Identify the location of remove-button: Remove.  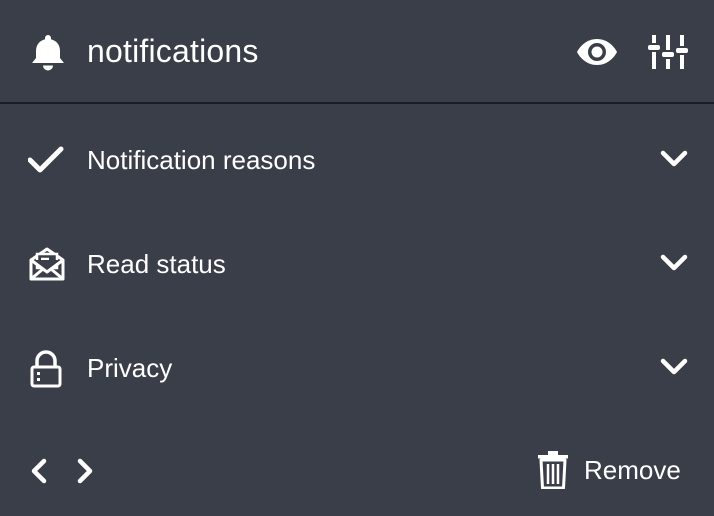
(613, 470).